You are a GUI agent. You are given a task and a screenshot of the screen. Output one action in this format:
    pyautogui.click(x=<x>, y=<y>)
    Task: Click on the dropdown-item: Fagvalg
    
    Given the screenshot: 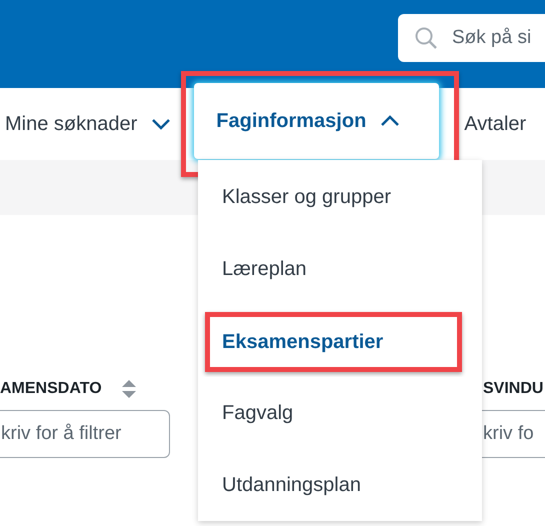 What is the action you would take?
    pyautogui.click(x=340, y=413)
    